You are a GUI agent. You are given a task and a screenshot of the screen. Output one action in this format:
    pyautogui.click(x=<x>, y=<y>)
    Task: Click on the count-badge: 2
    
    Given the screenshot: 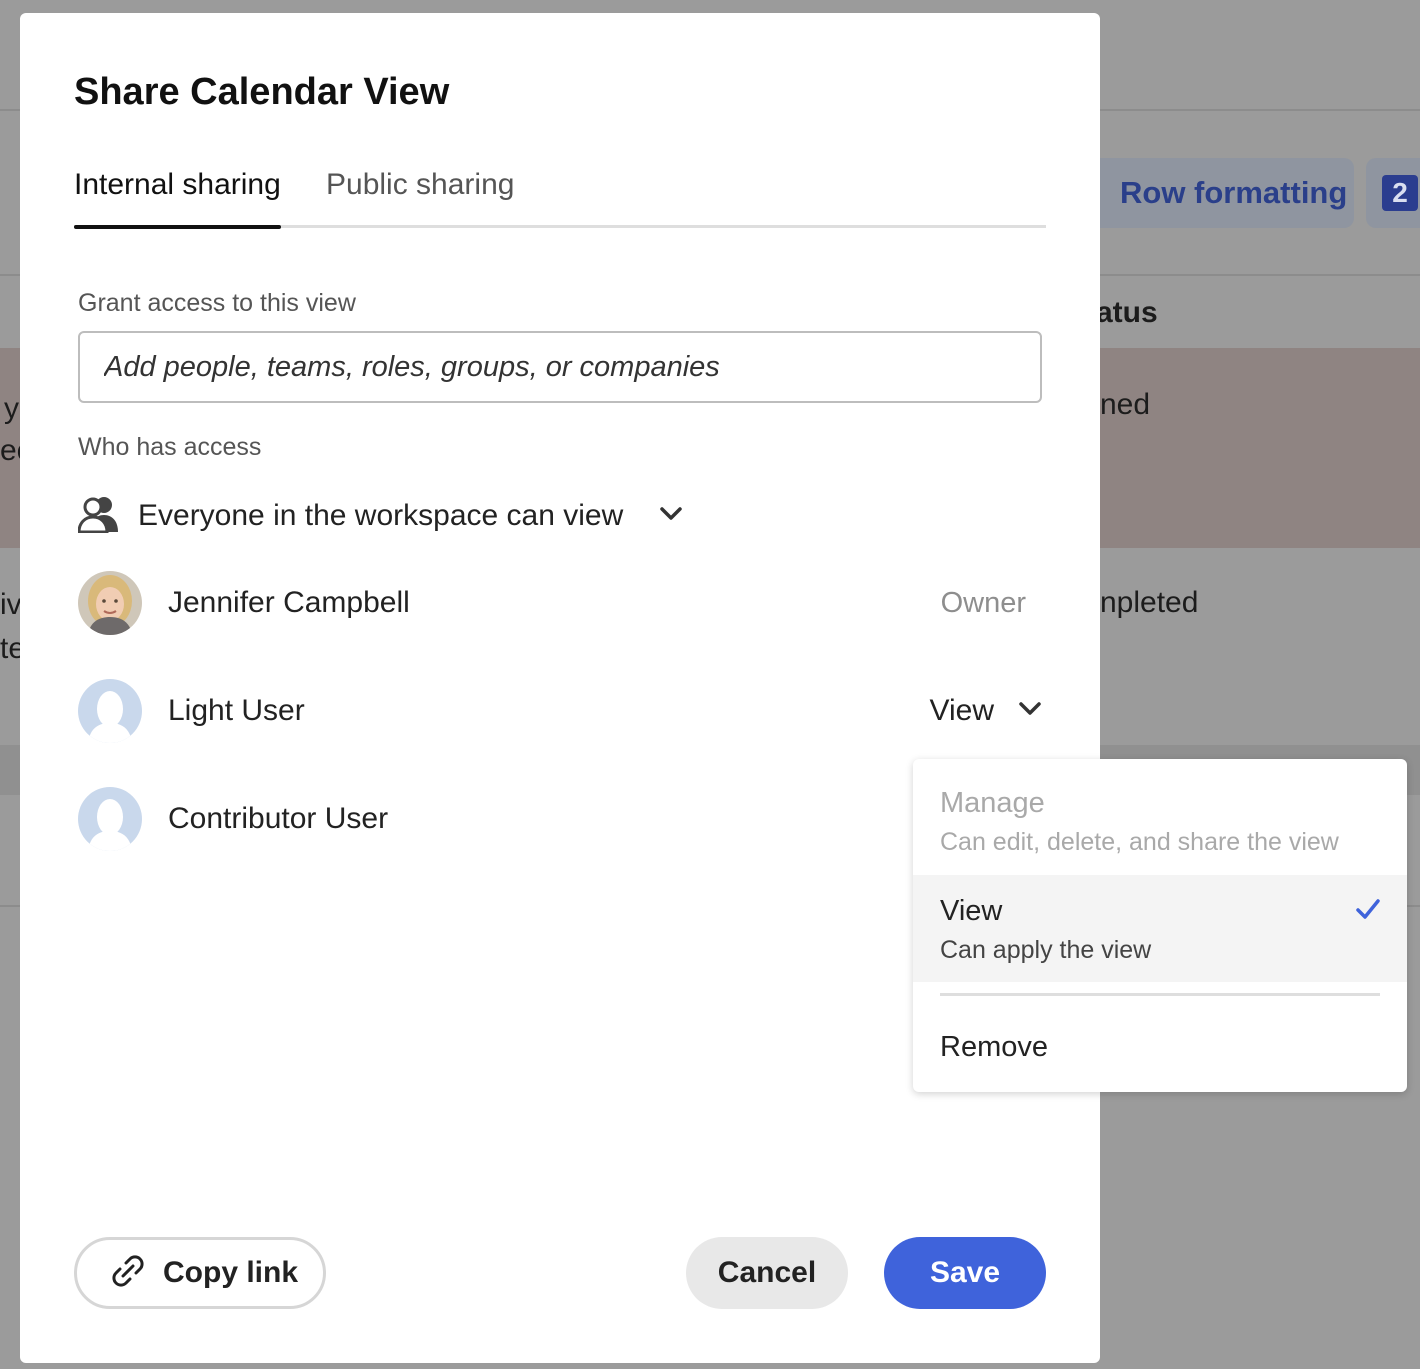 What is the action you would take?
    pyautogui.click(x=1400, y=193)
    